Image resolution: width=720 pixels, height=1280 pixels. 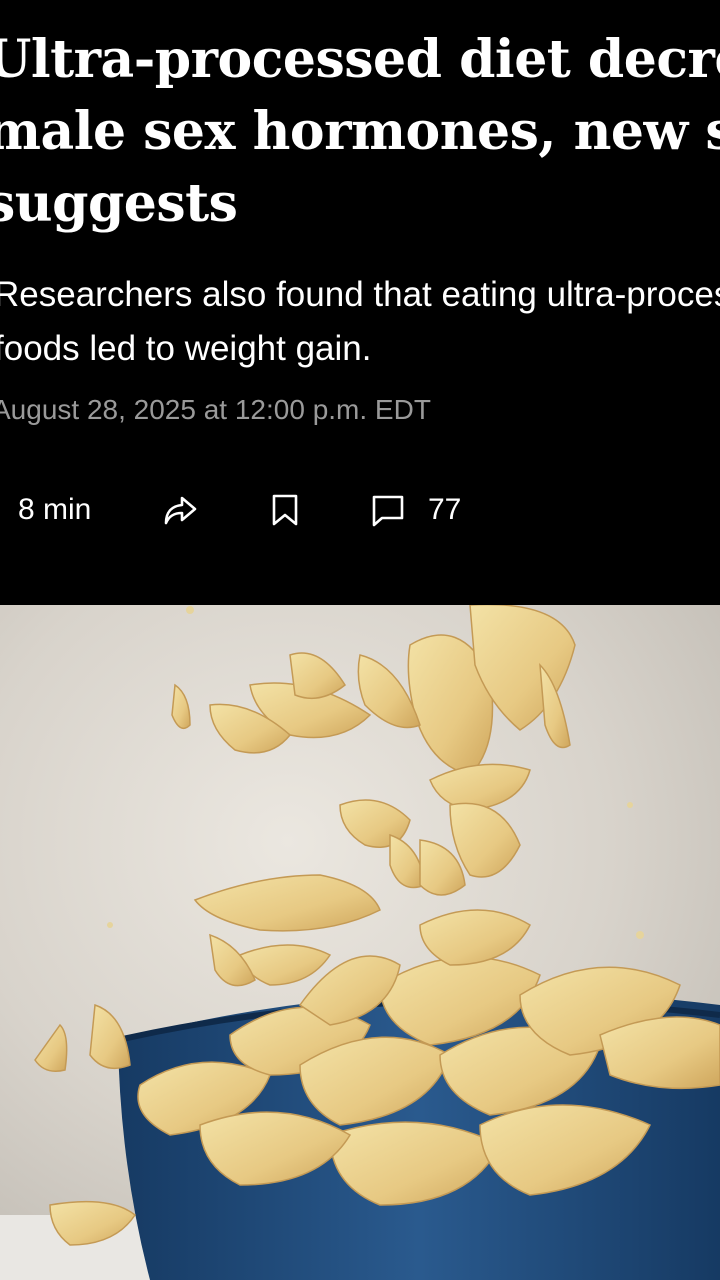 I want to click on read-time: 8 min, so click(x=54, y=510).